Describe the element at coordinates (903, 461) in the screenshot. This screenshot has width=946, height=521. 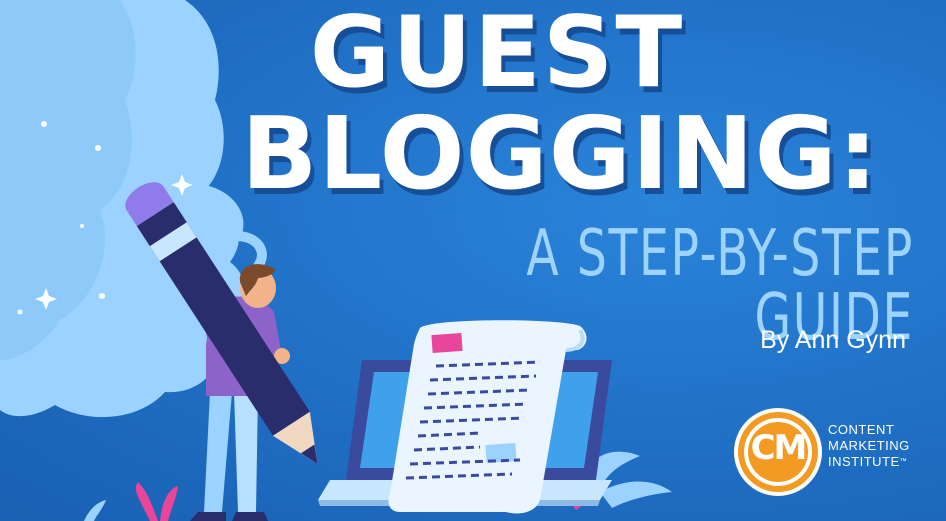
I see `trademark: ™` at that location.